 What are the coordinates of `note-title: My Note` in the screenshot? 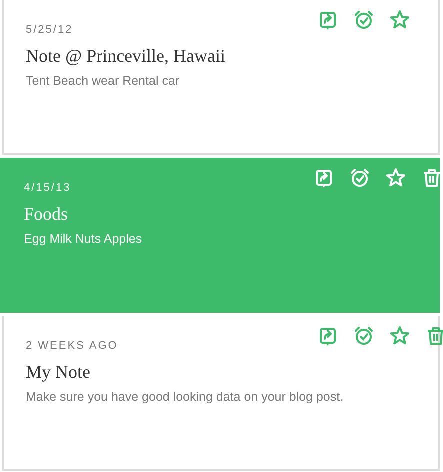 It's located at (59, 372).